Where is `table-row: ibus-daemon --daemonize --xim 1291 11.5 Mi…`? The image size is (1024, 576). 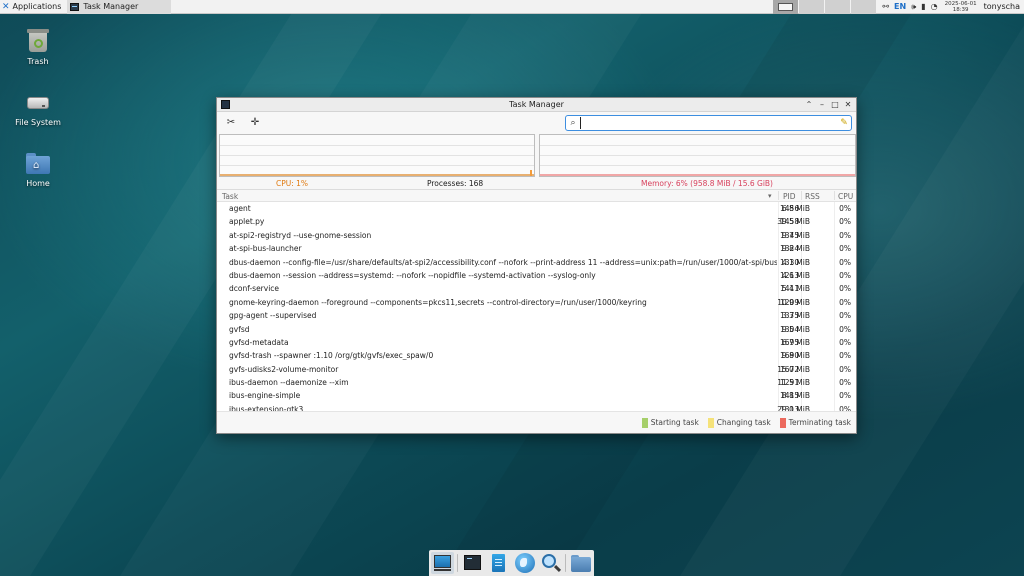 table-row: ibus-daemon --daemonize --xim 1291 11.5 Mi… is located at coordinates (536, 382).